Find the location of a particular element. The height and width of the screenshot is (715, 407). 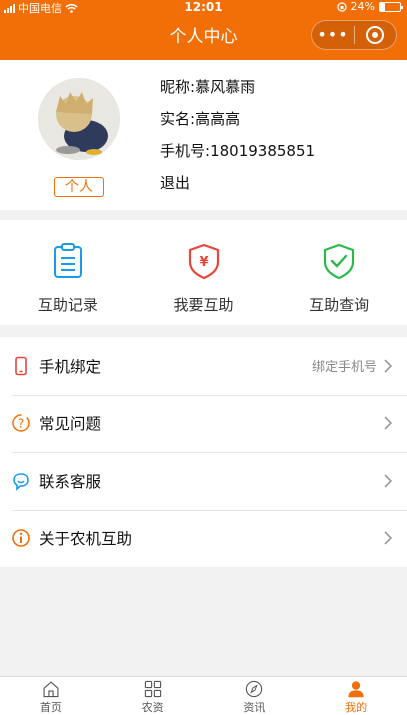

menu-item-faq: ? 常见问题 is located at coordinates (203, 423).